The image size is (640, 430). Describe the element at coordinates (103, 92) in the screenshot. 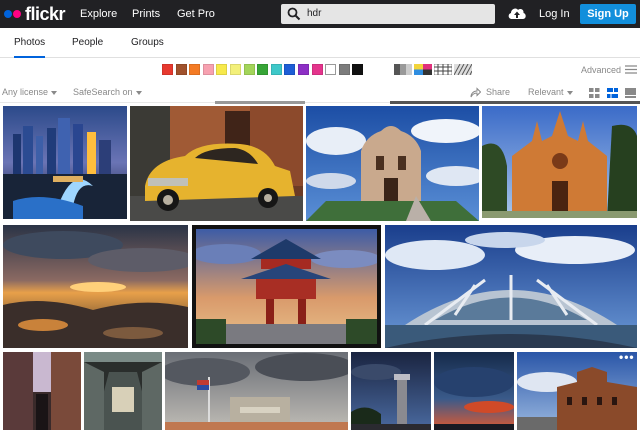

I see `safesearch-label: SafeSearch on` at that location.